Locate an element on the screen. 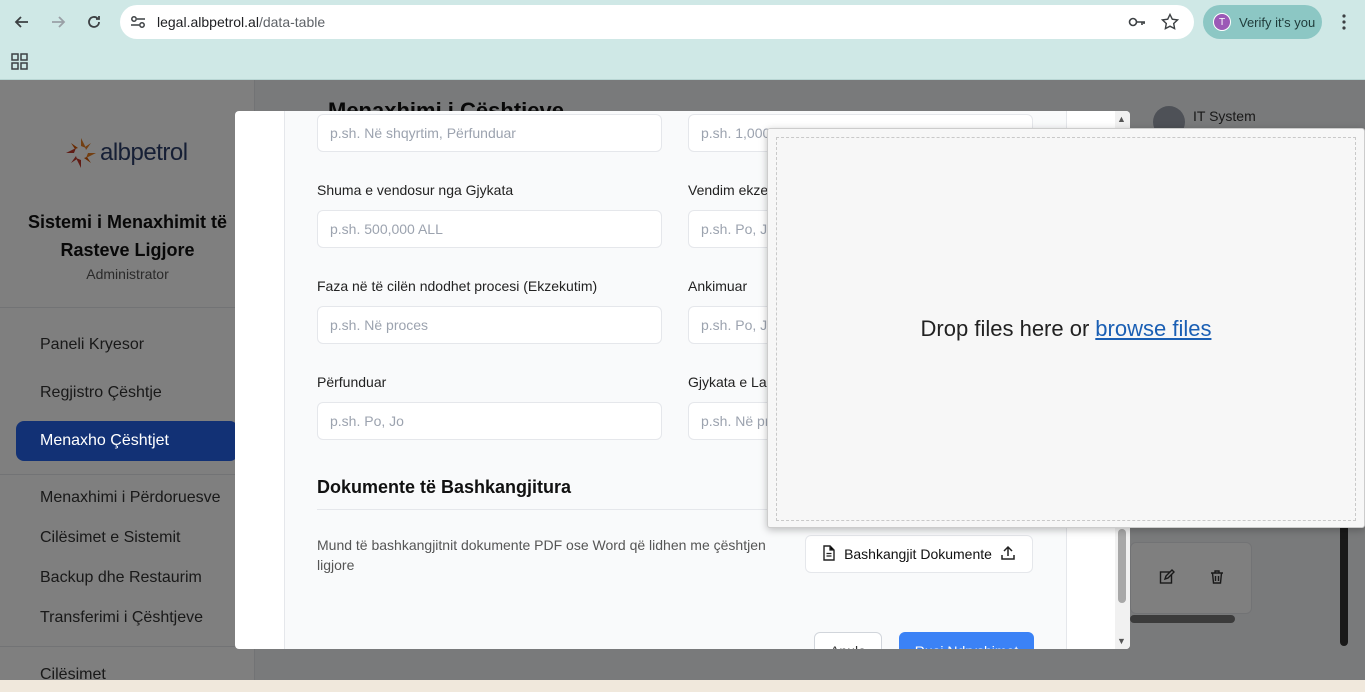 The height and width of the screenshot is (692, 1365). attach-documents-label: Bashkangjit Dokumente is located at coordinates (918, 554).